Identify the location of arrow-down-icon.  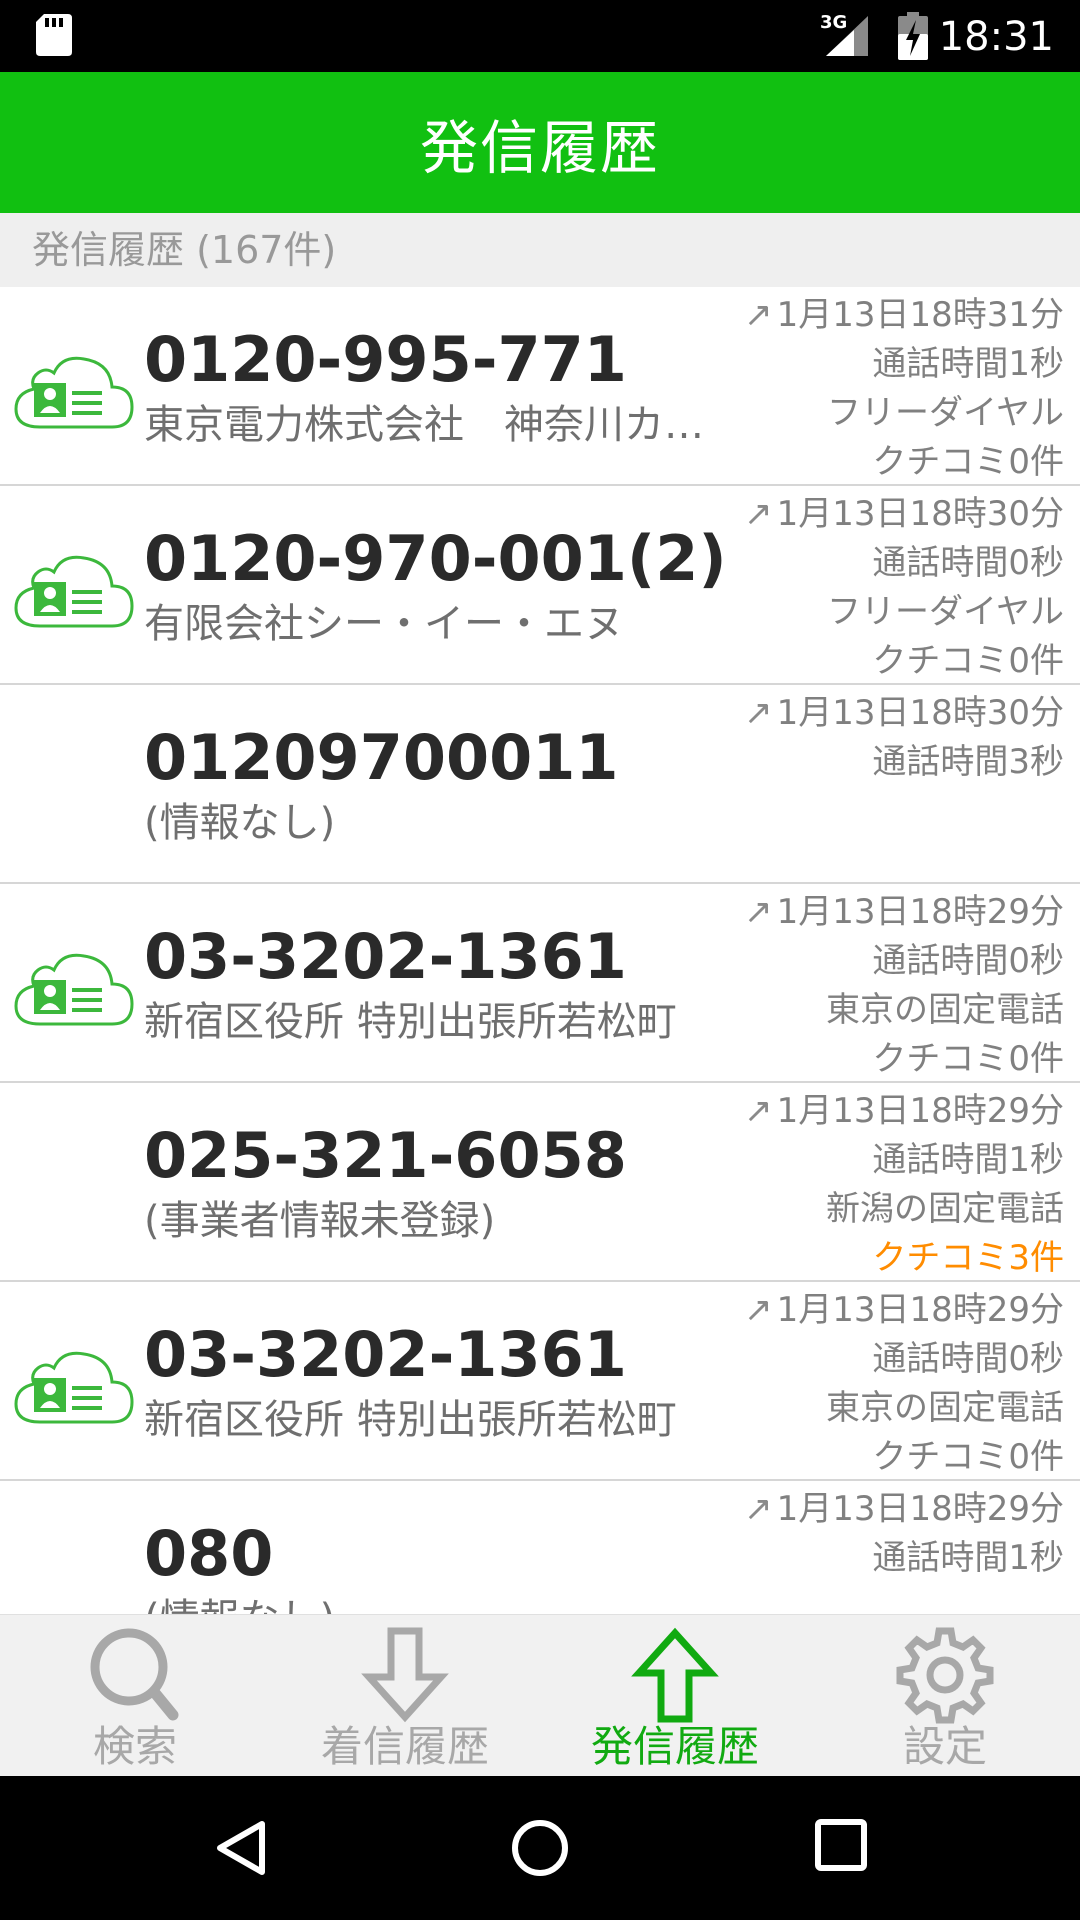
(405, 1675).